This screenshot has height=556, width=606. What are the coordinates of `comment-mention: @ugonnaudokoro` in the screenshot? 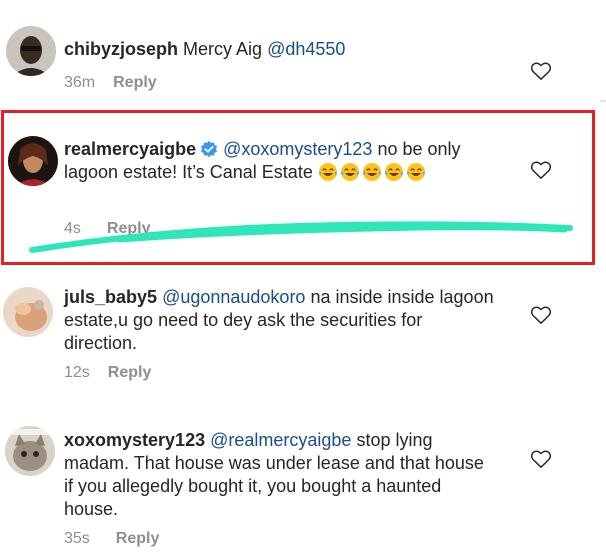 It's located at (233, 297).